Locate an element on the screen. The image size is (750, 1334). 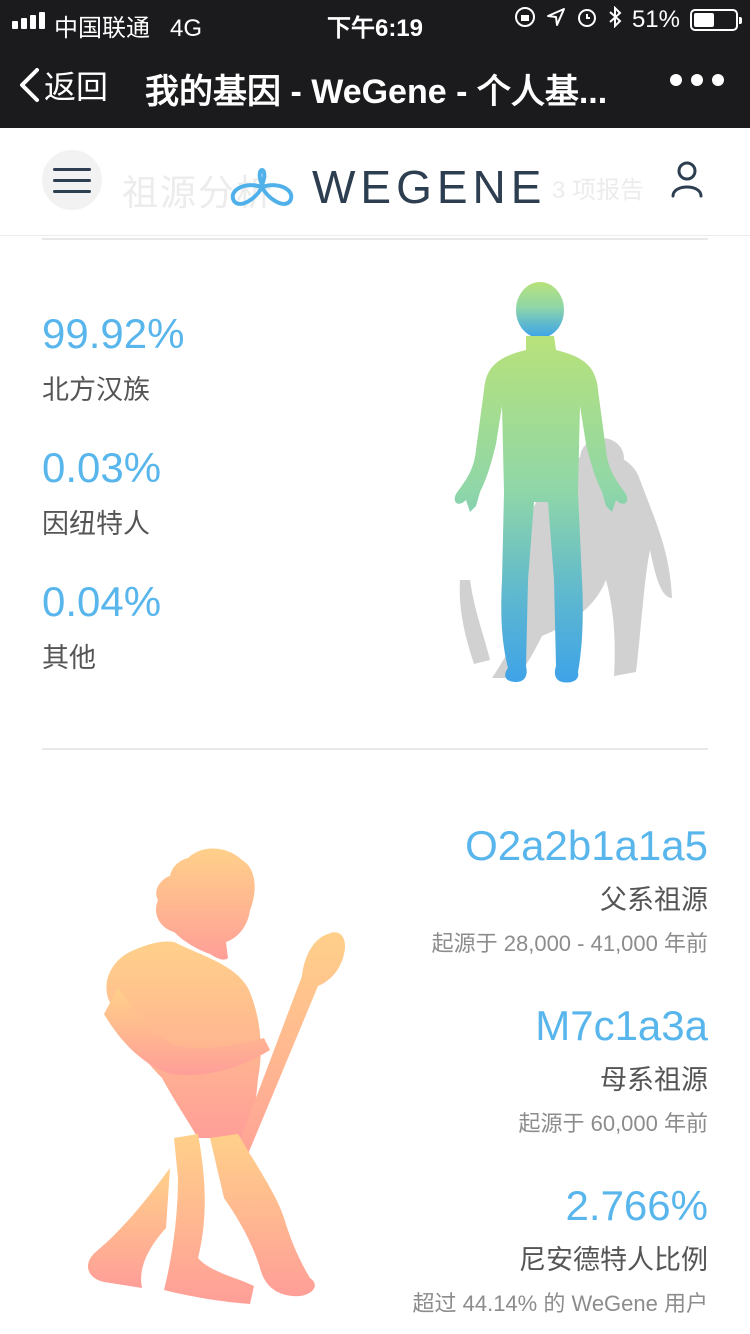
battery-percent: 51% is located at coordinates (655, 19).